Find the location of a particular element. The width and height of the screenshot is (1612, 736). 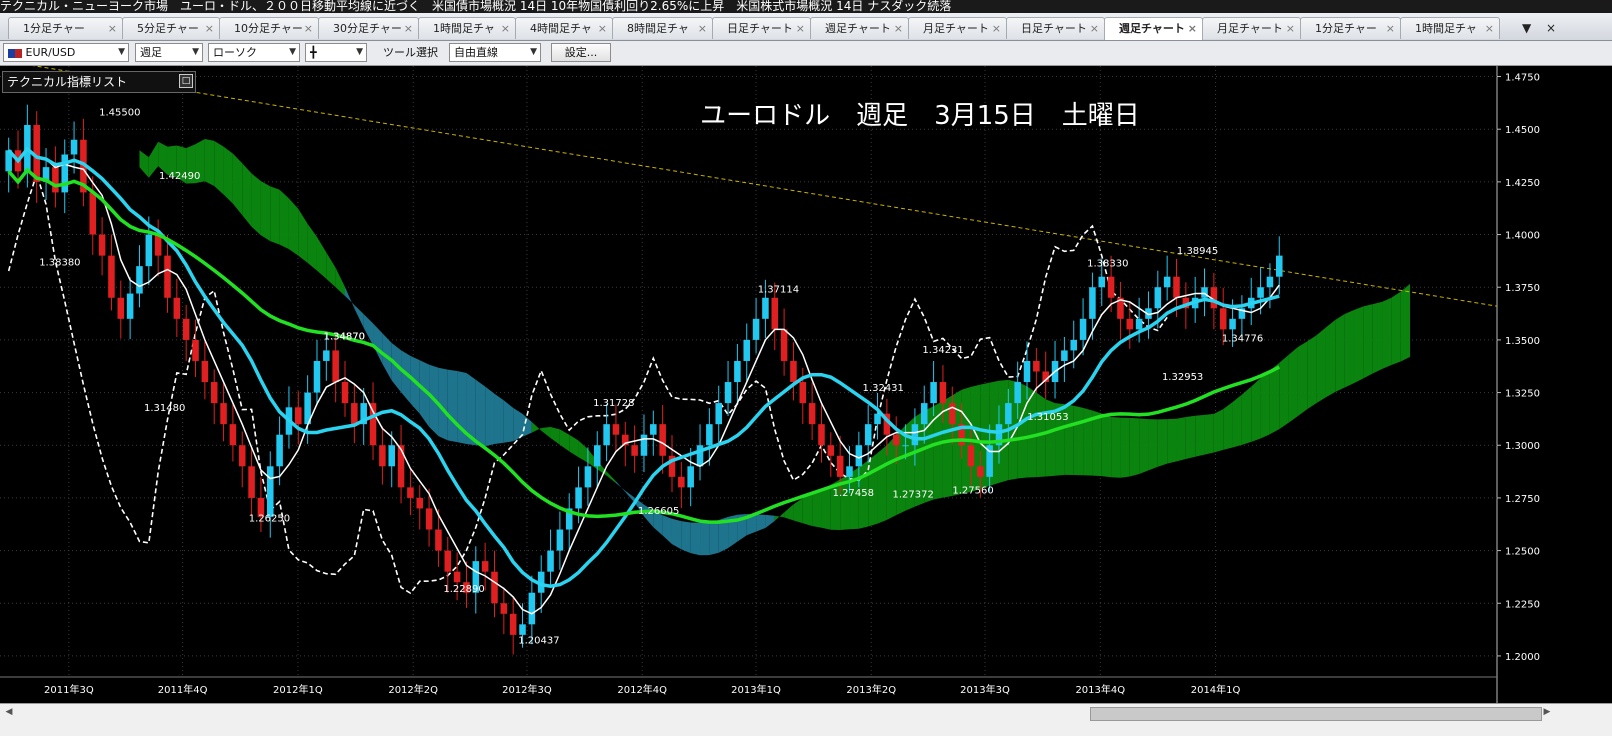

scroll-left-icon: ◀ is located at coordinates (9, 712).